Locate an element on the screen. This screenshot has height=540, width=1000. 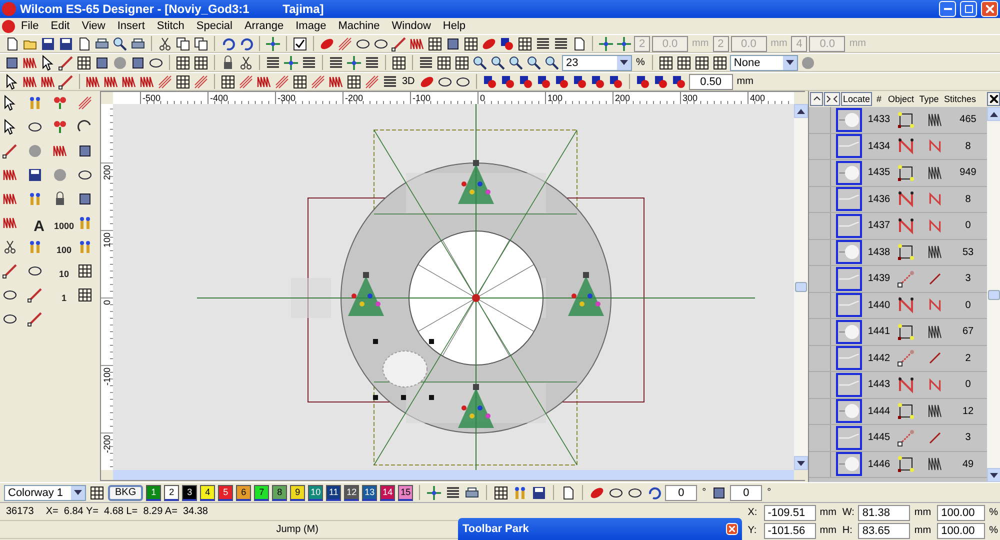
dropdown-button is located at coordinates (78, 493).